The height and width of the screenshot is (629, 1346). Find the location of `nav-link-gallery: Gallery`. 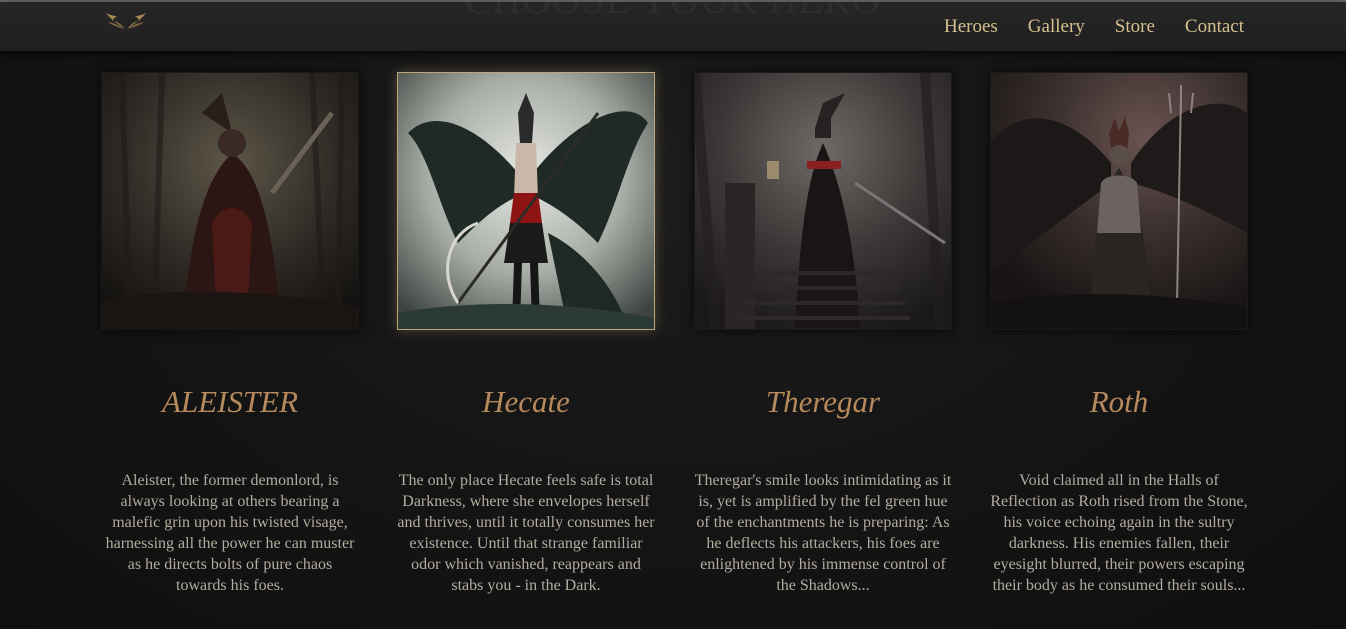

nav-link-gallery: Gallery is located at coordinates (1056, 27).